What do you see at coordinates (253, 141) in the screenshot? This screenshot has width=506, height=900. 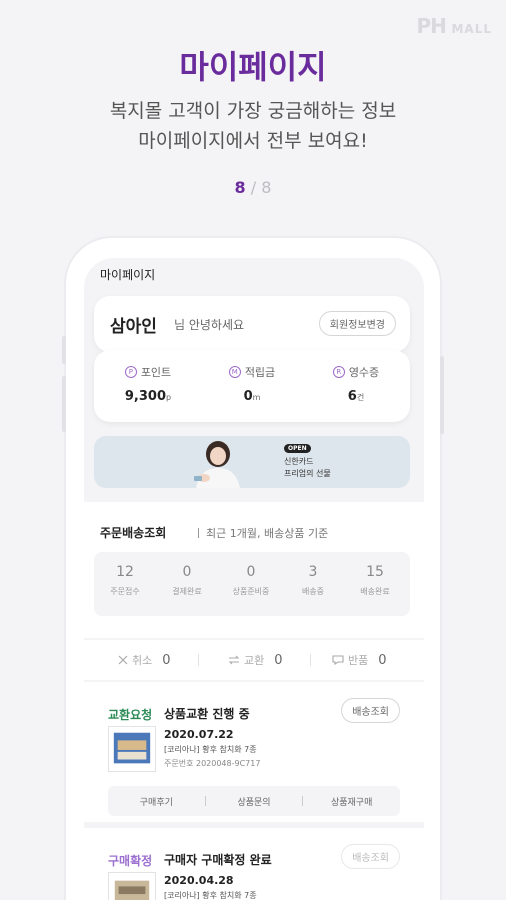 I see `subtitle-line-2: 마이페이지에서 전부 보여요!` at bounding box center [253, 141].